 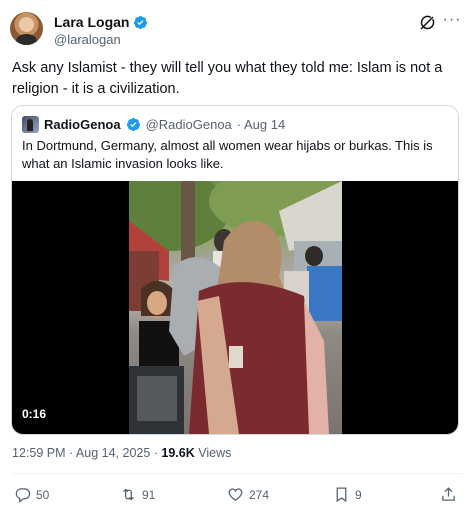 I want to click on tweet-timestamp: 12:59 PM · Aug 14, 2025 ·, so click(x=86, y=453).